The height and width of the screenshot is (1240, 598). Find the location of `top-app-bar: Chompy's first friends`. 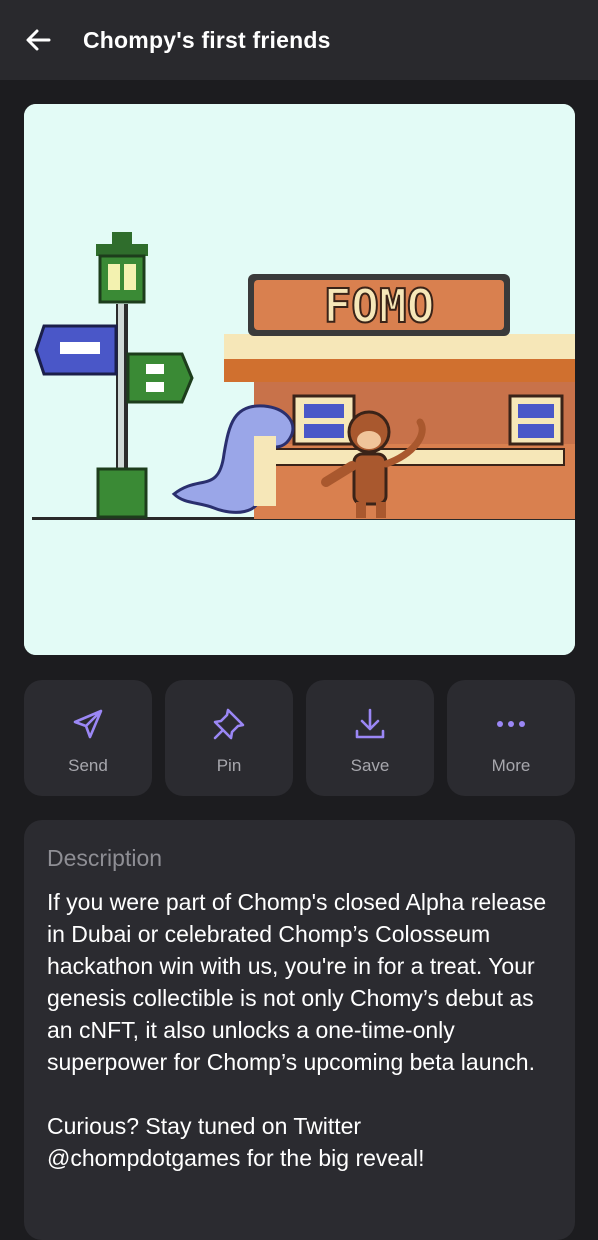

top-app-bar: Chompy's first friends is located at coordinates (299, 40).